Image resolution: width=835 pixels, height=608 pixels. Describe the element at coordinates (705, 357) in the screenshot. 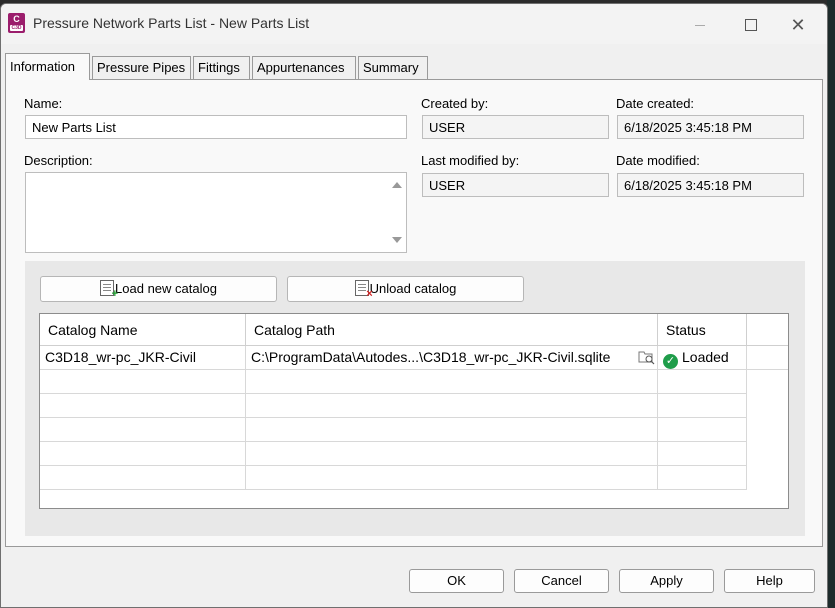

I see `status-text: Loaded` at that location.